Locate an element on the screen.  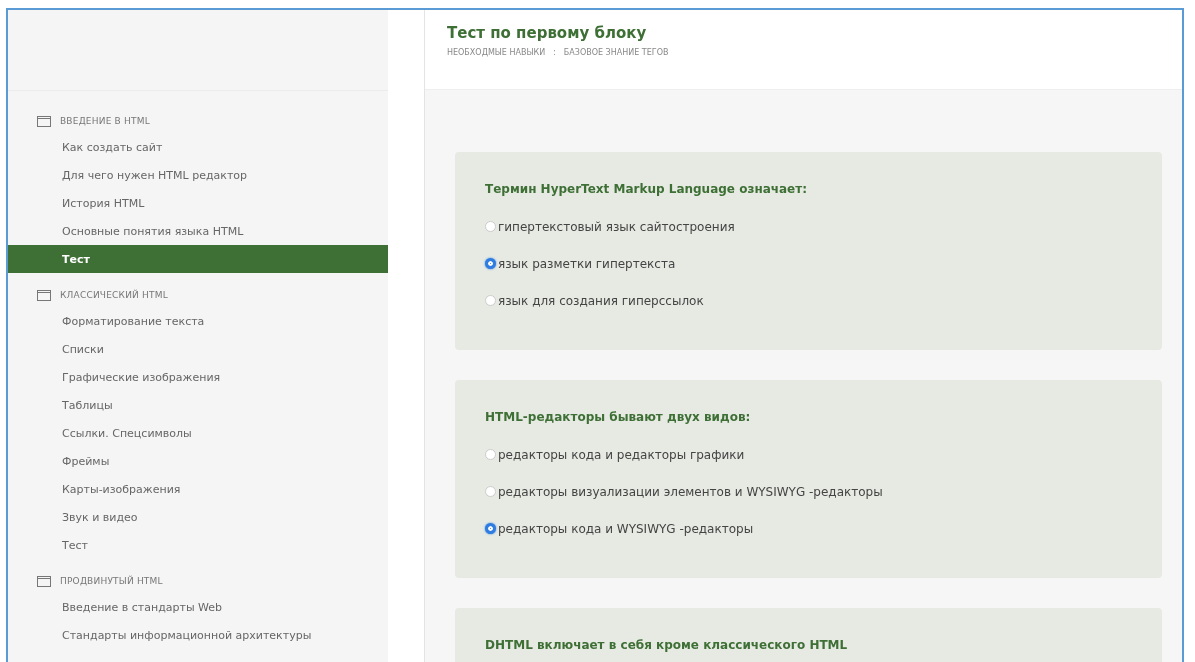
sidebar-item: Таблицы is located at coordinates (198, 405).